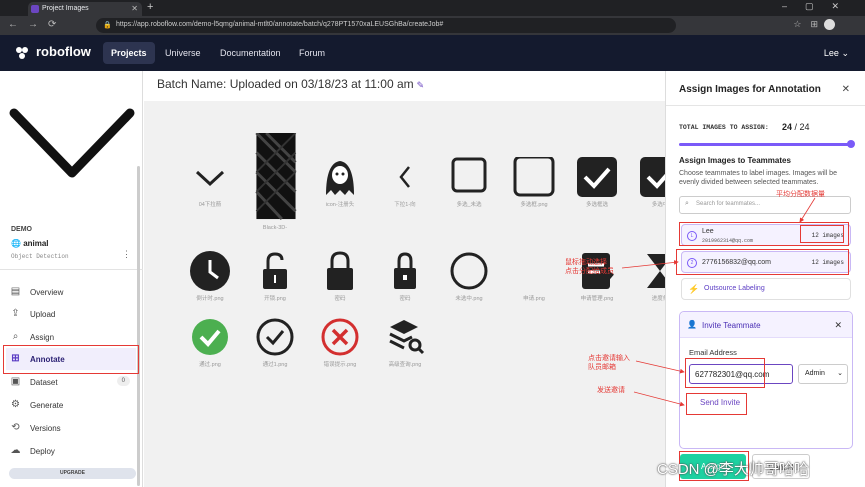 The image size is (865, 487). Describe the element at coordinates (276, 177) in the screenshot. I see `dark-texture-image` at that location.